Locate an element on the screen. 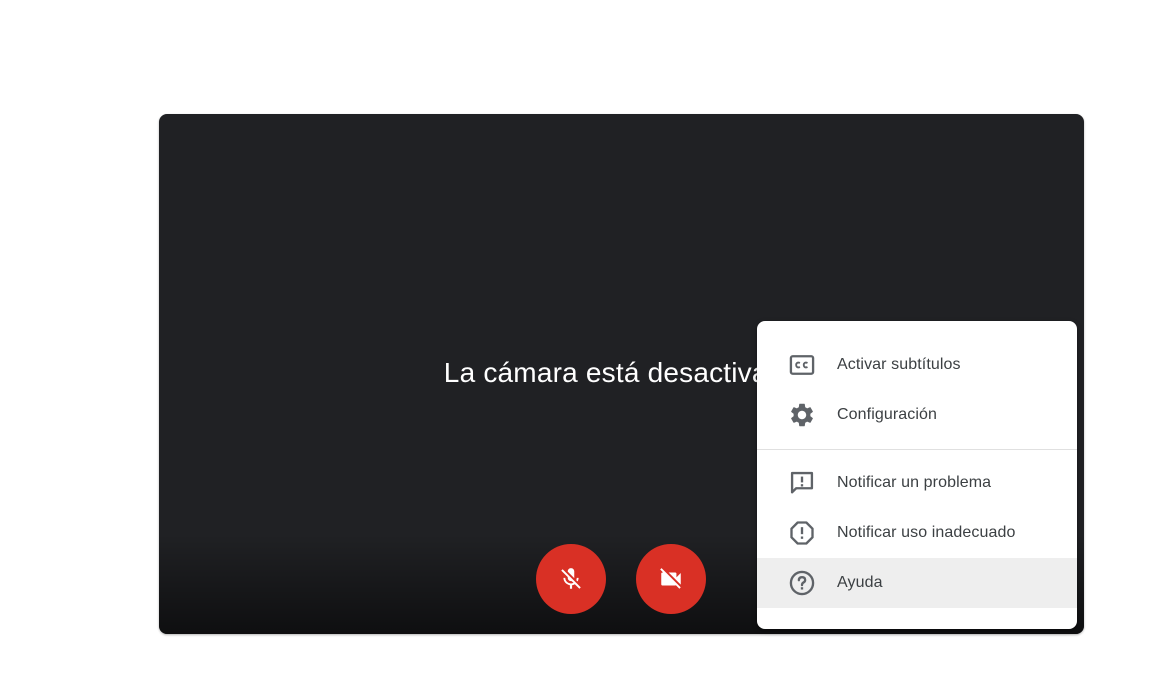 This screenshot has height=700, width=1150. menu-item-label: Configuración is located at coordinates (887, 414).